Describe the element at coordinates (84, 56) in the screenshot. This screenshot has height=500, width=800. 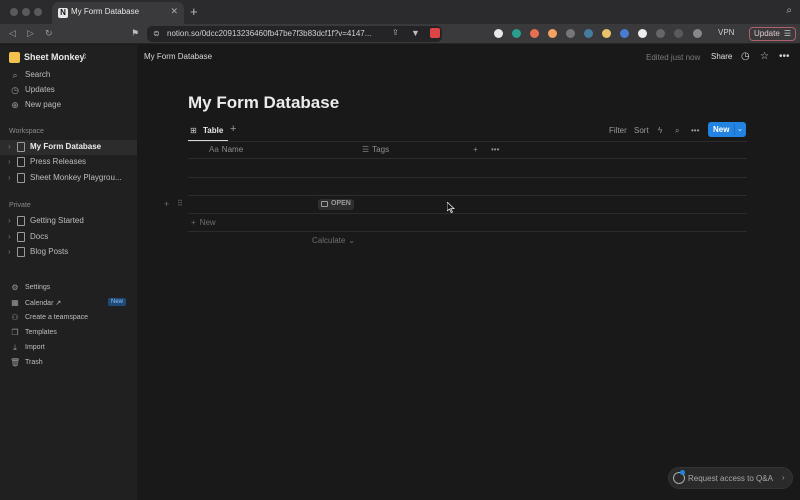
I see `chevron-updown-icon: ⇕` at that location.